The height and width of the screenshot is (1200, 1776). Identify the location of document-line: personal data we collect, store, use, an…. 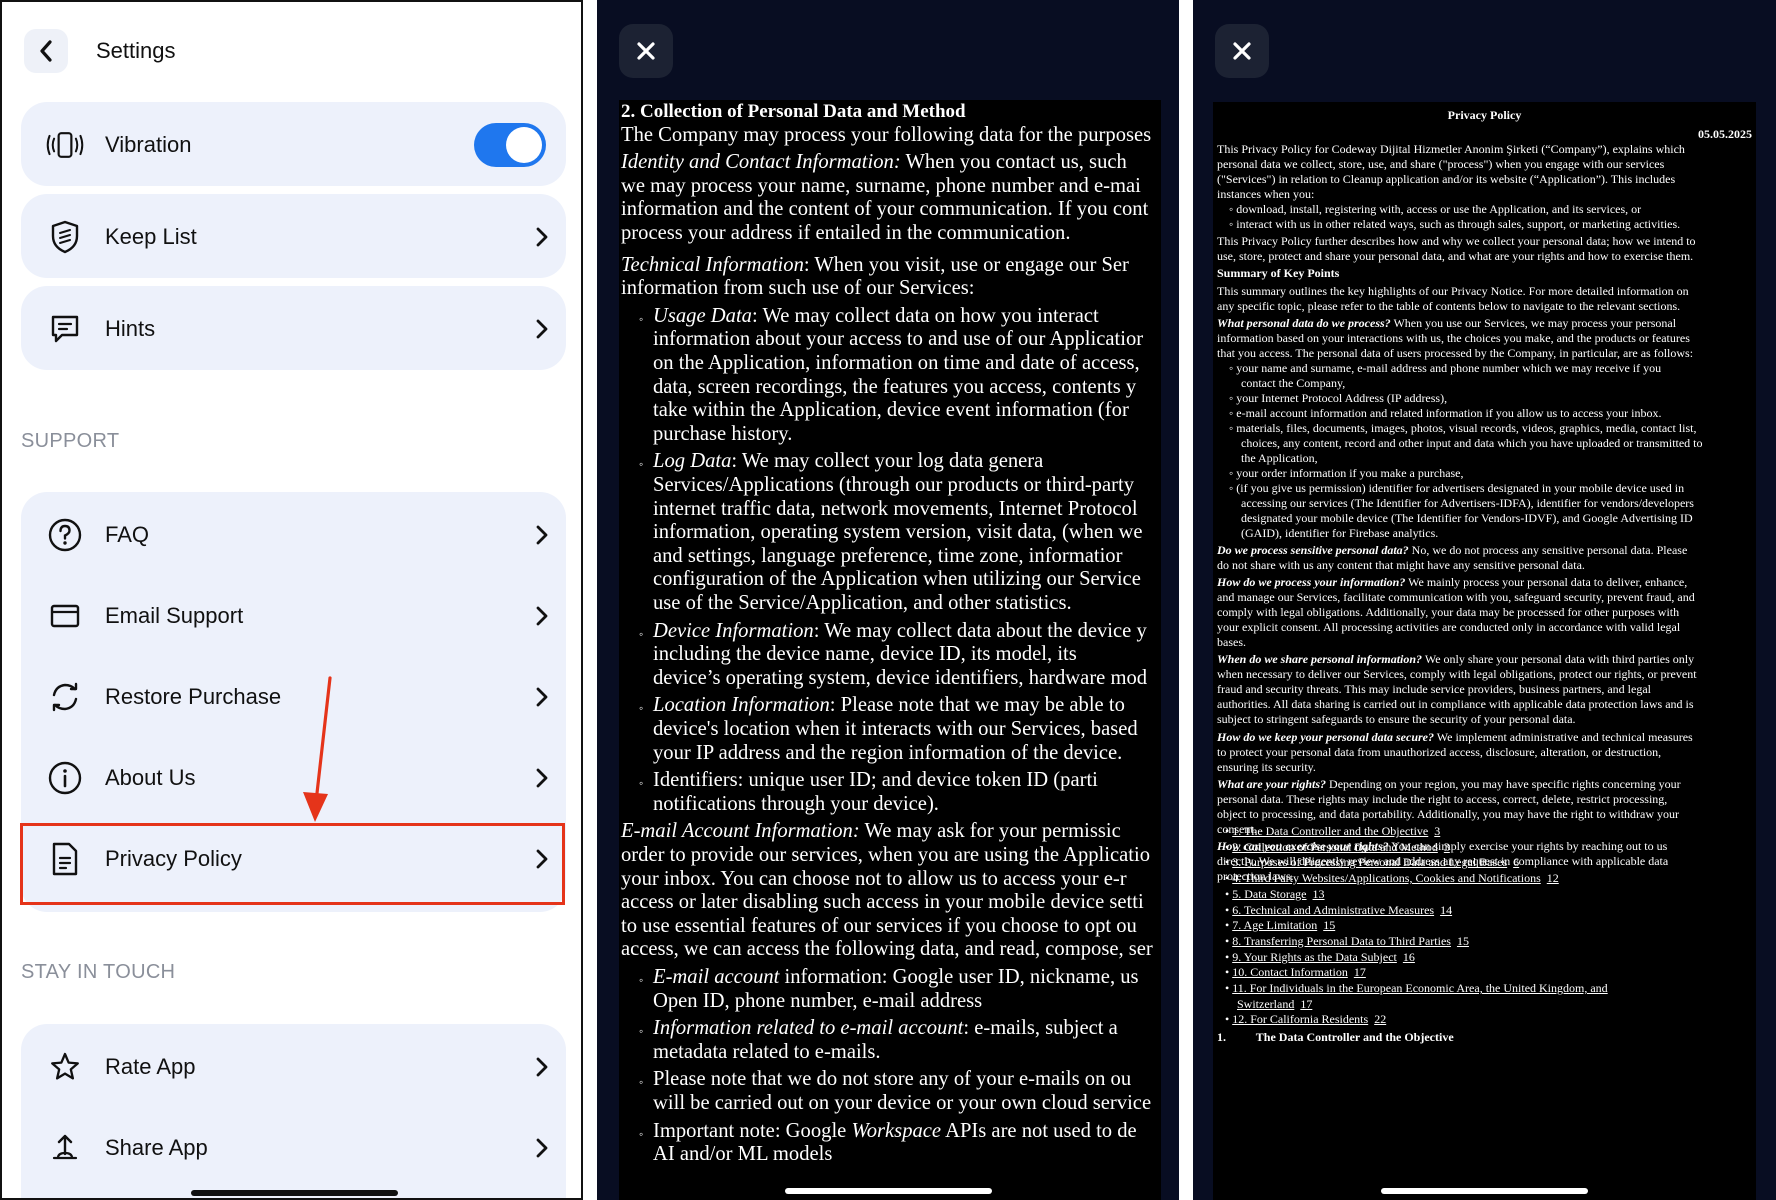
(1441, 164).